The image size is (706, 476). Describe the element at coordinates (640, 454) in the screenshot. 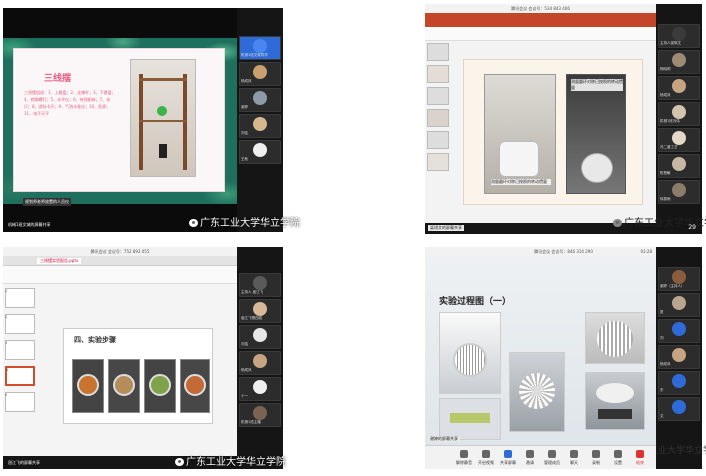

I see `end-icon` at that location.